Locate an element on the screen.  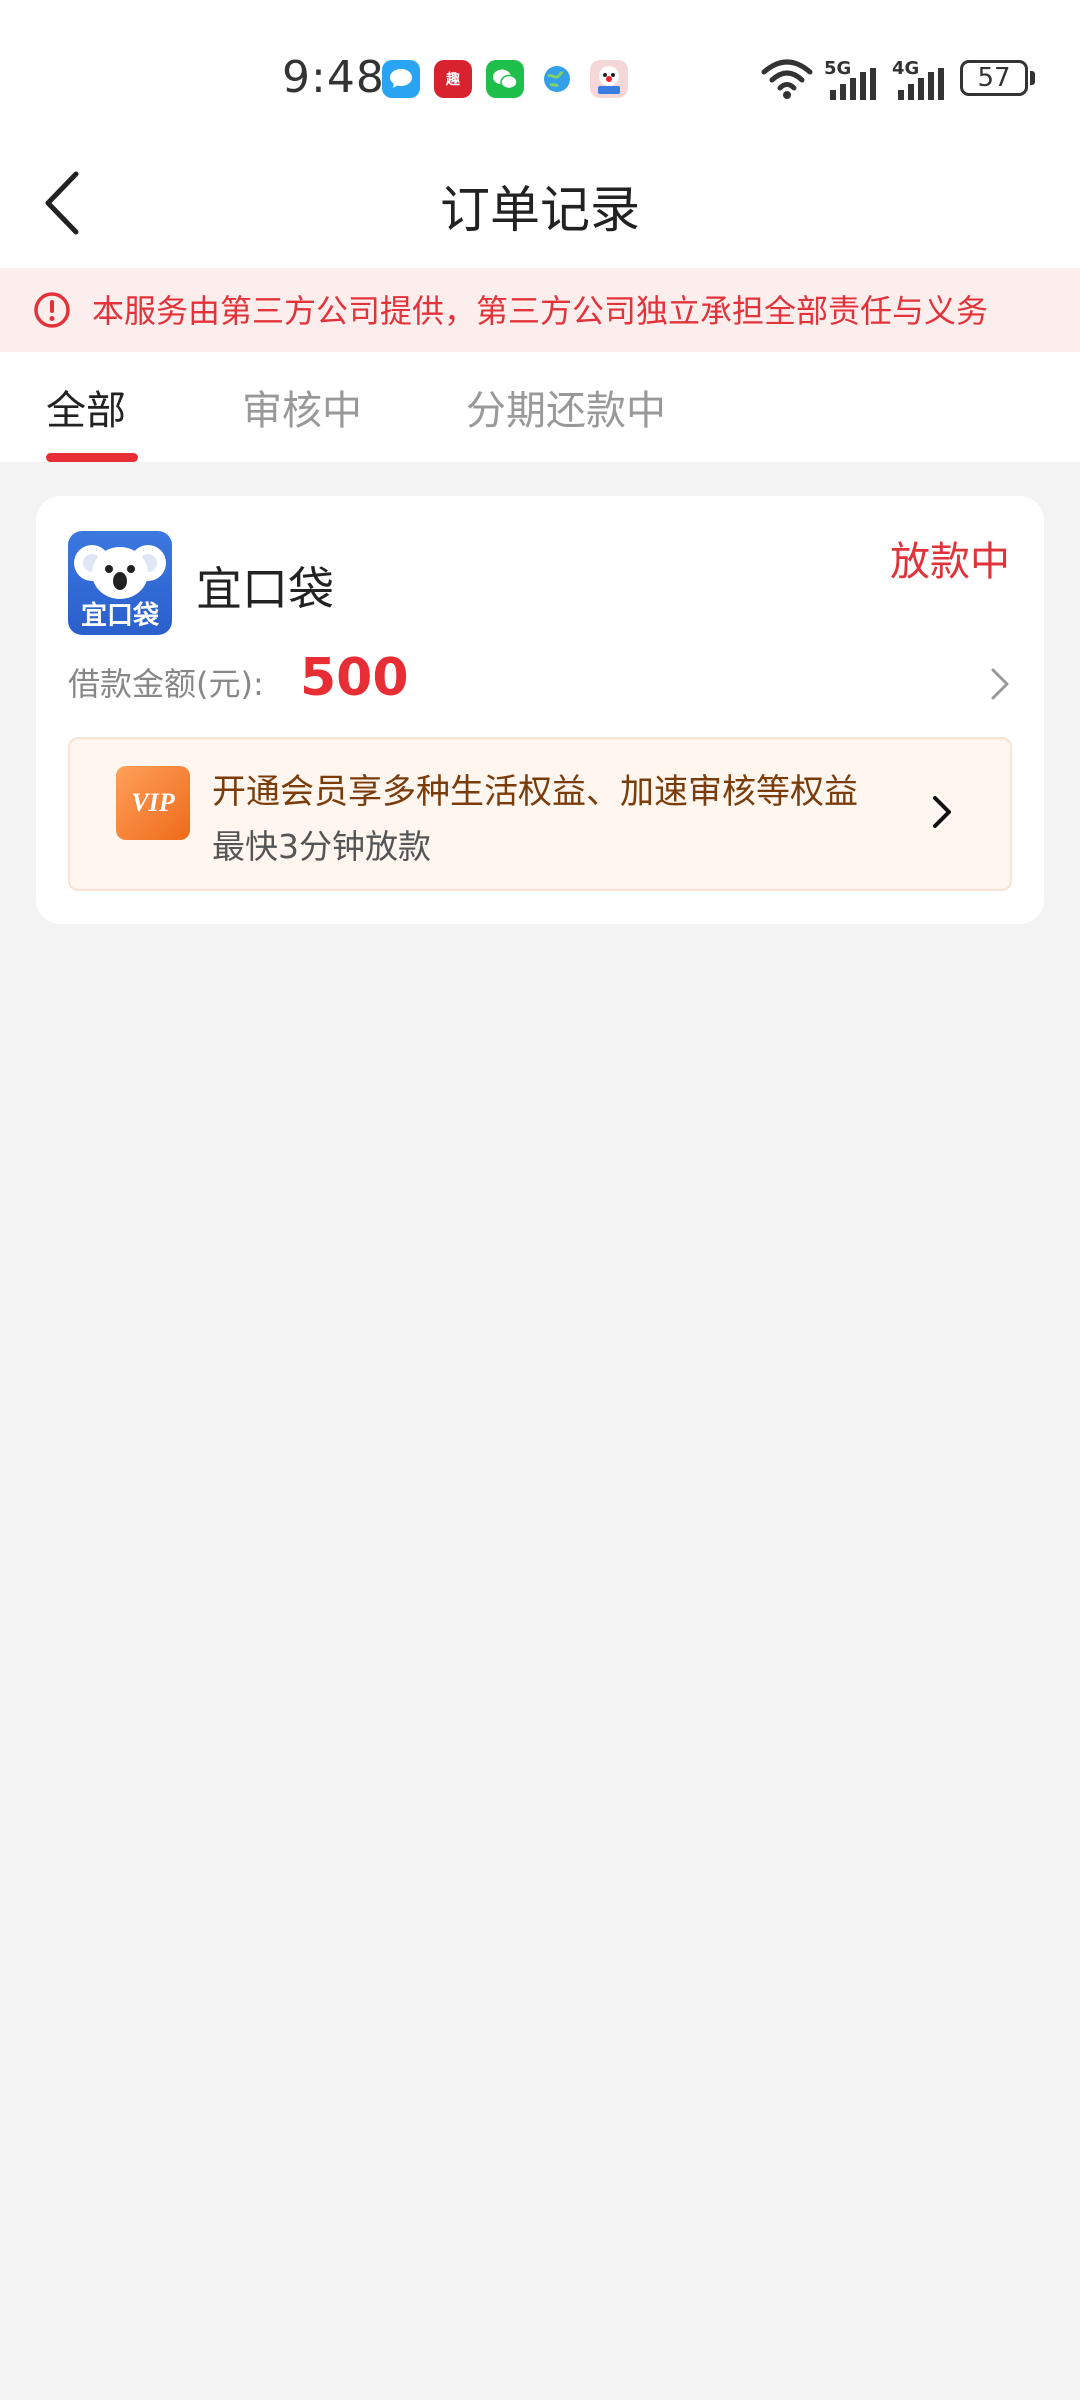
tab-all: 全部 is located at coordinates (86, 407).